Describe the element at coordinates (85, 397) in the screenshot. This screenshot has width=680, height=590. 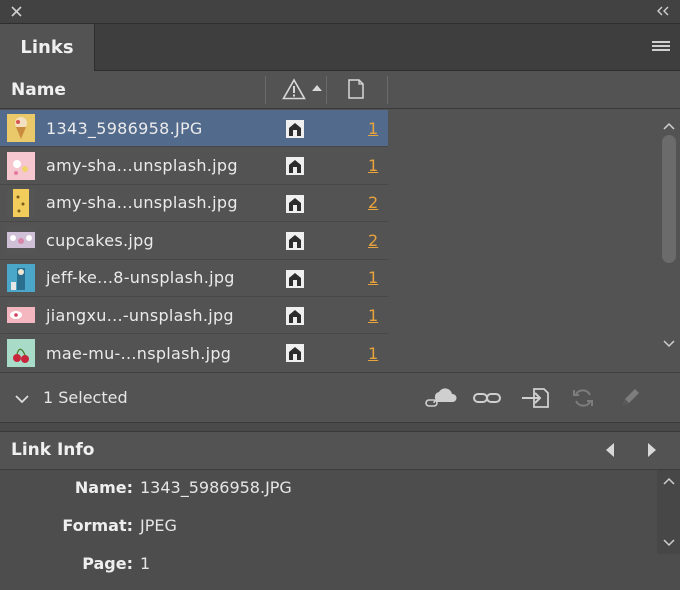
I see `selection-count: 1 Selected` at that location.